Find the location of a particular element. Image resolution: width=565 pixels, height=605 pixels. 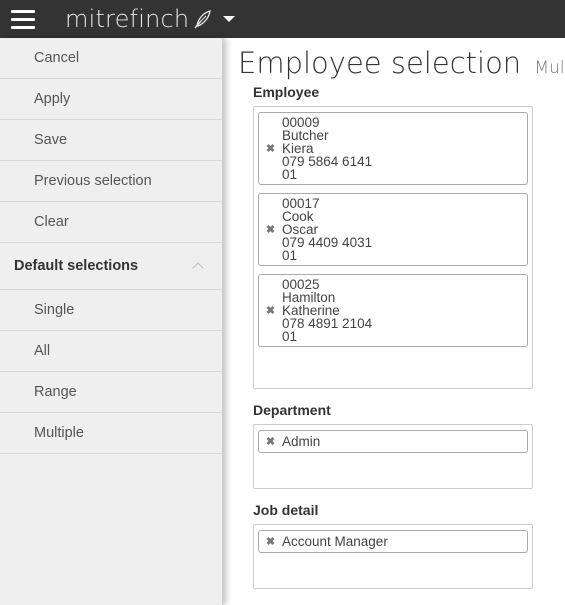

job-detail-multiselect: ✖ Account Manager is located at coordinates (393, 556).